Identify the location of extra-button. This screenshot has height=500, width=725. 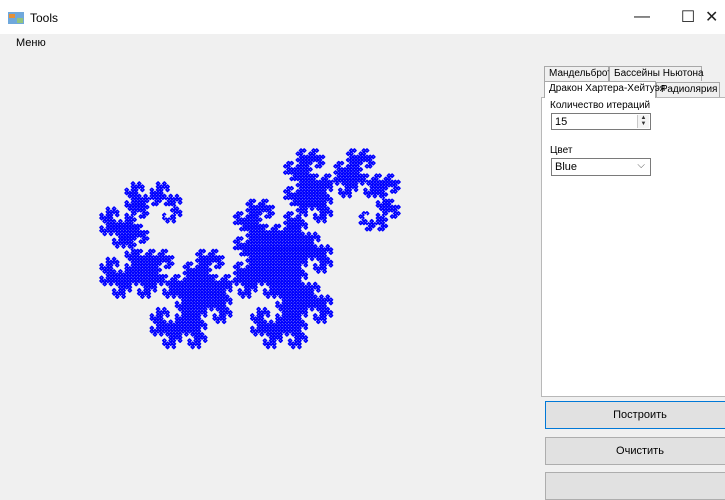
(635, 486).